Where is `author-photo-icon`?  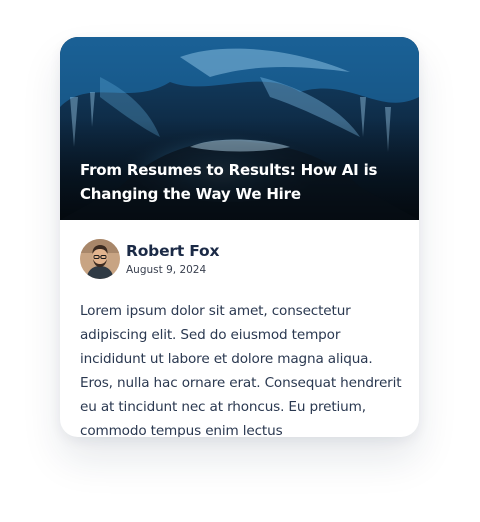 author-photo-icon is located at coordinates (100, 259).